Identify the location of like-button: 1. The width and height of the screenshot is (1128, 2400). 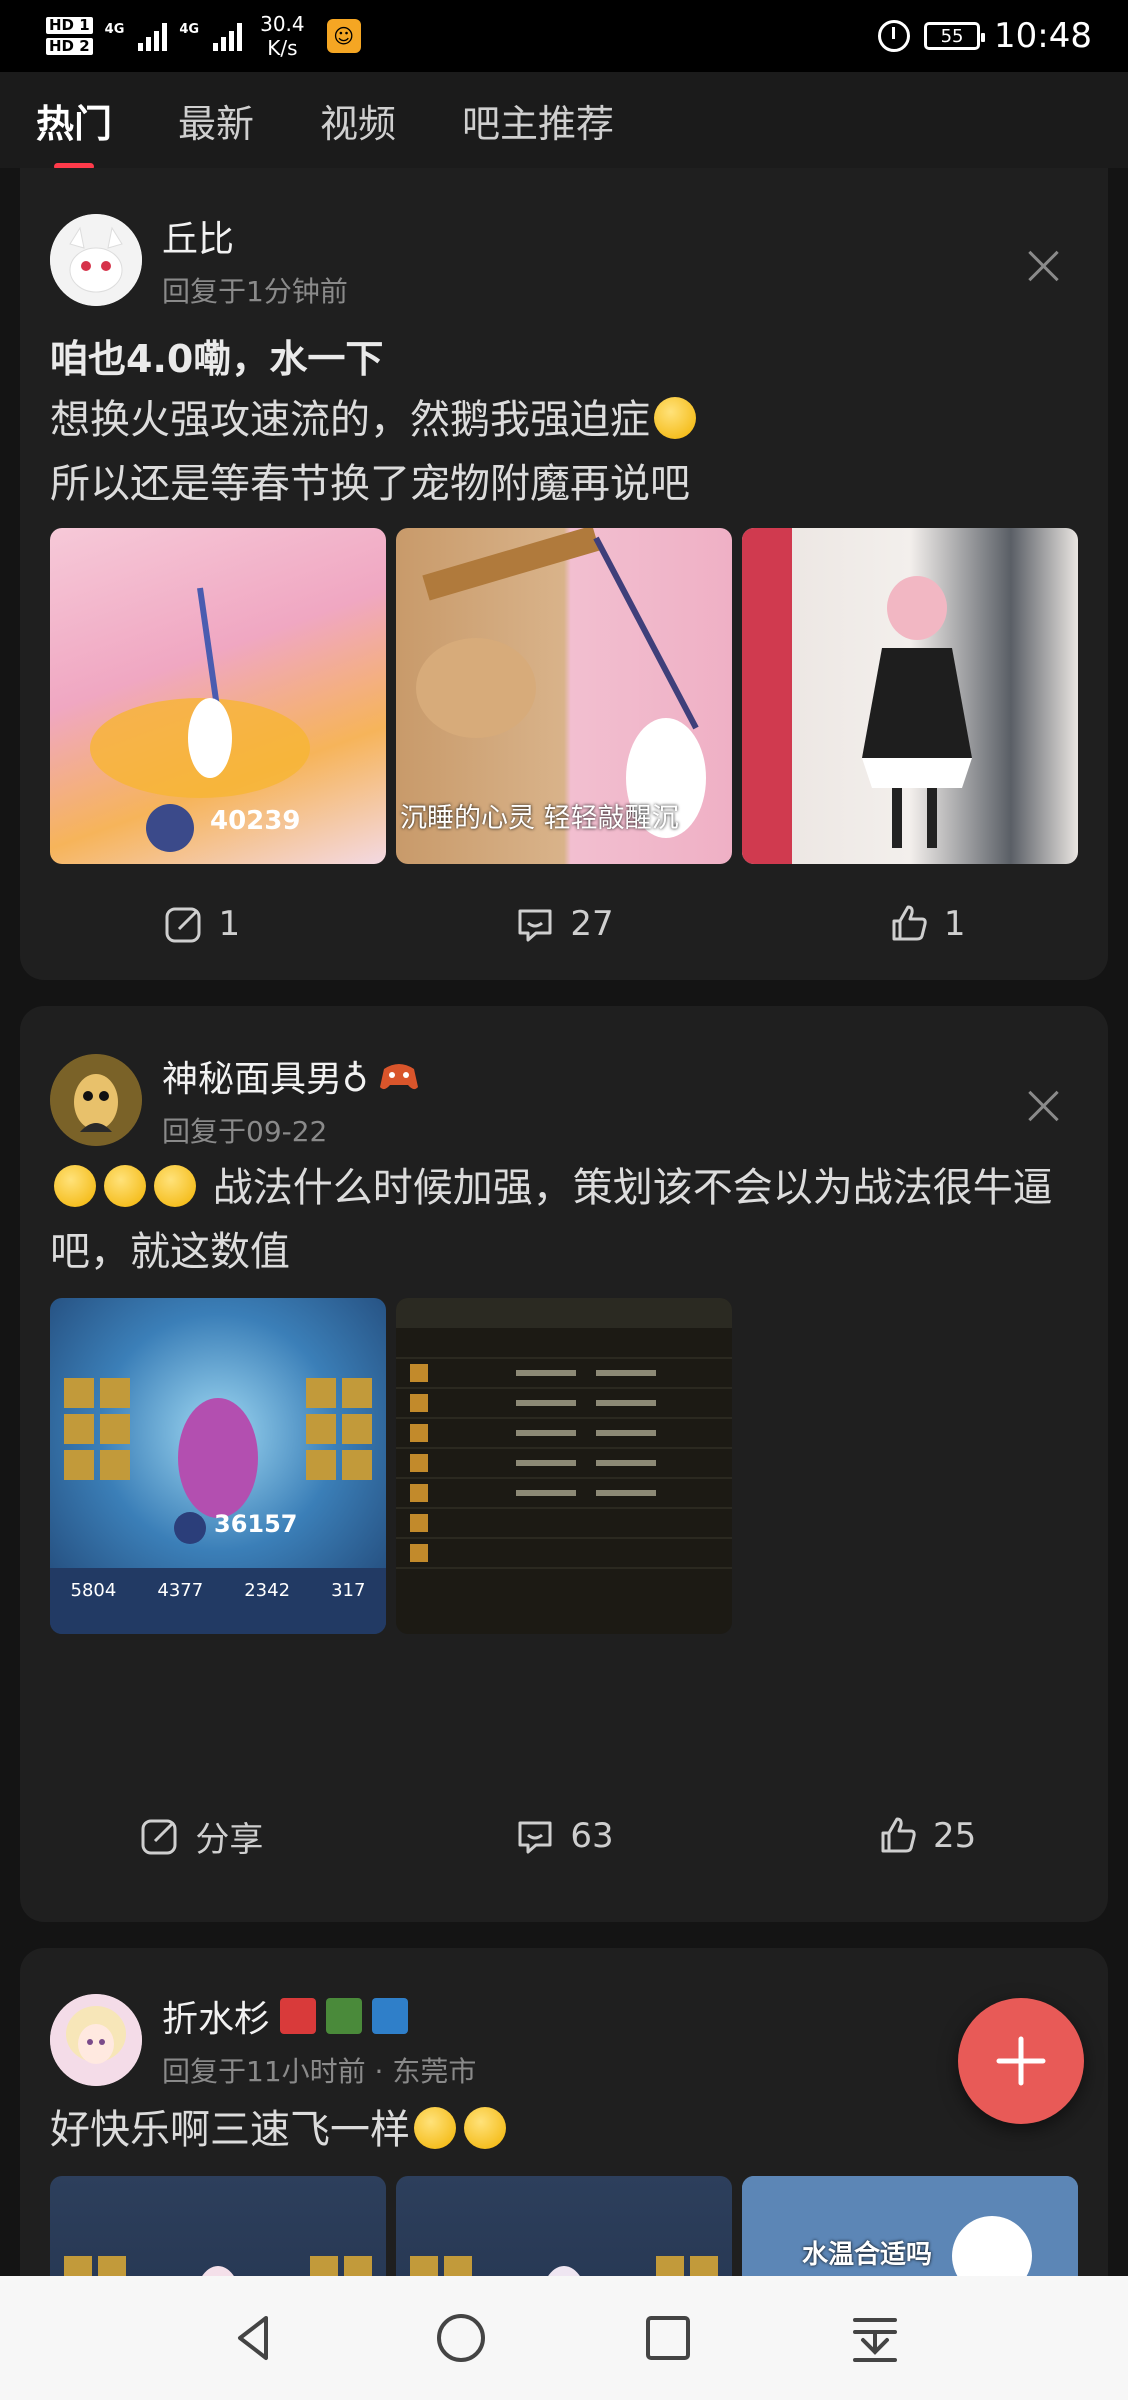
(926, 924).